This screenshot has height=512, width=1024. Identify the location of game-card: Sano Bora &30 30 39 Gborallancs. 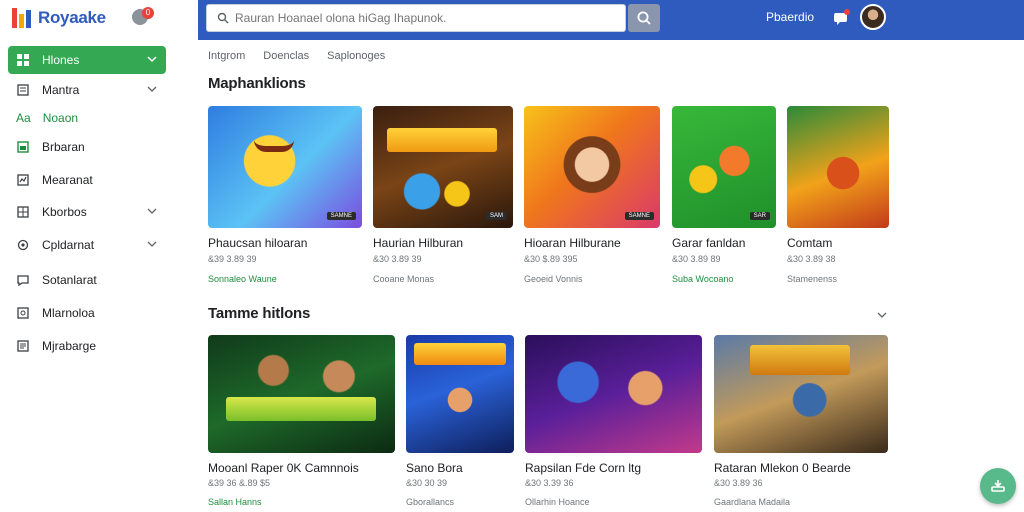
(460, 423).